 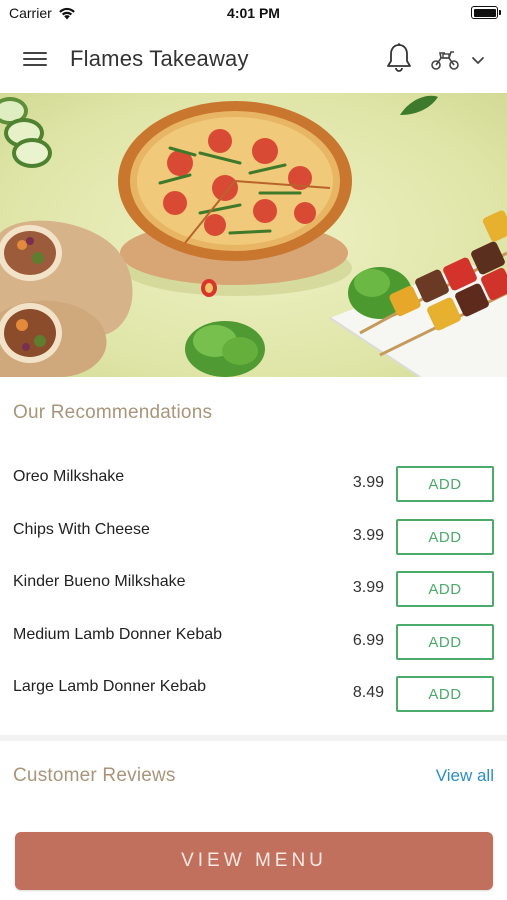 I want to click on notifications-button, so click(x=399, y=58).